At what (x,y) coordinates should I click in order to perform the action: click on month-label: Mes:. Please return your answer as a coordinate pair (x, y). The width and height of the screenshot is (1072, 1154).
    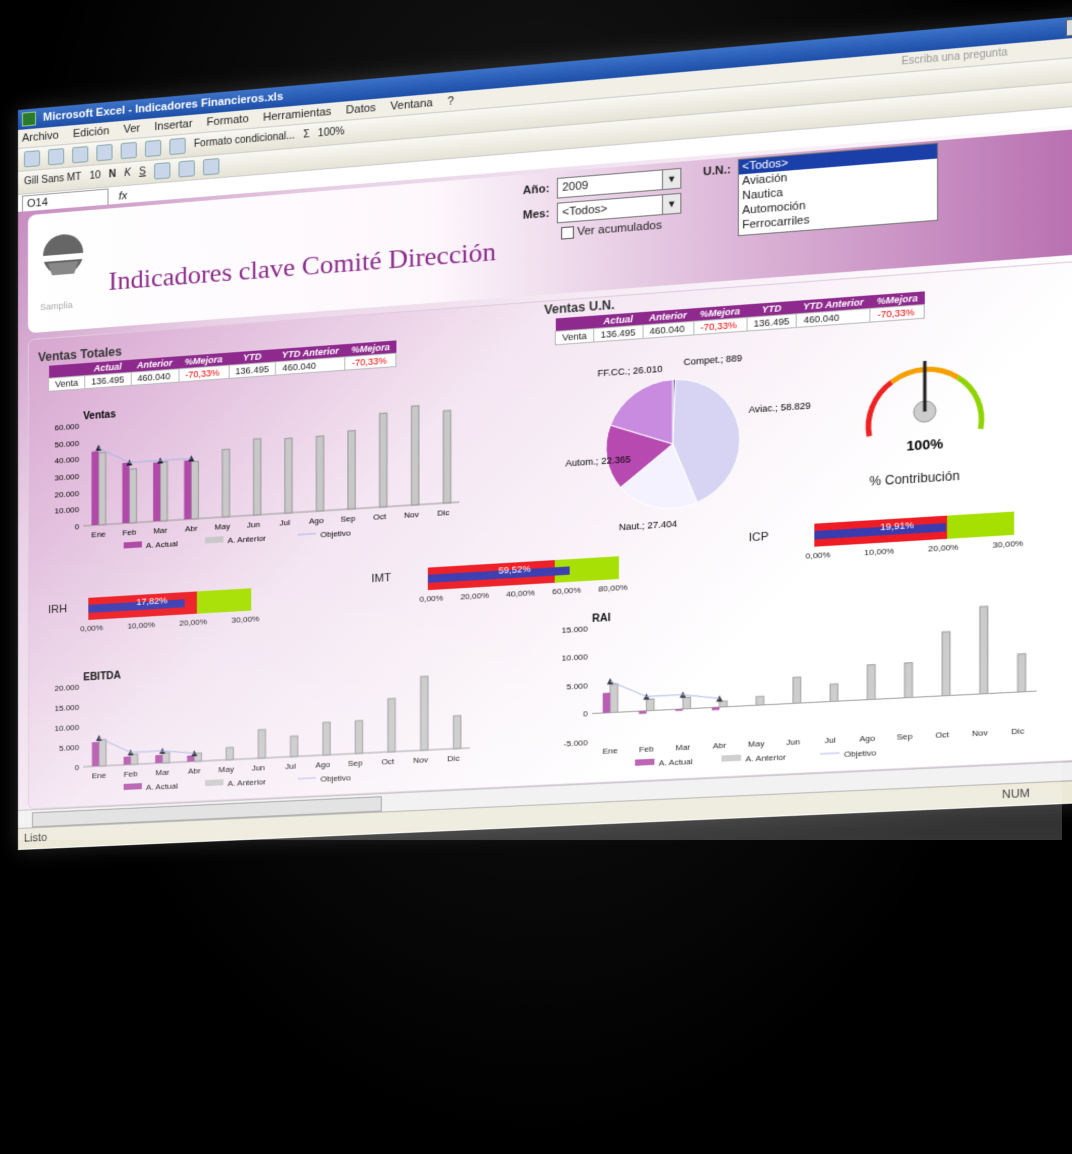
    Looking at the image, I should click on (536, 214).